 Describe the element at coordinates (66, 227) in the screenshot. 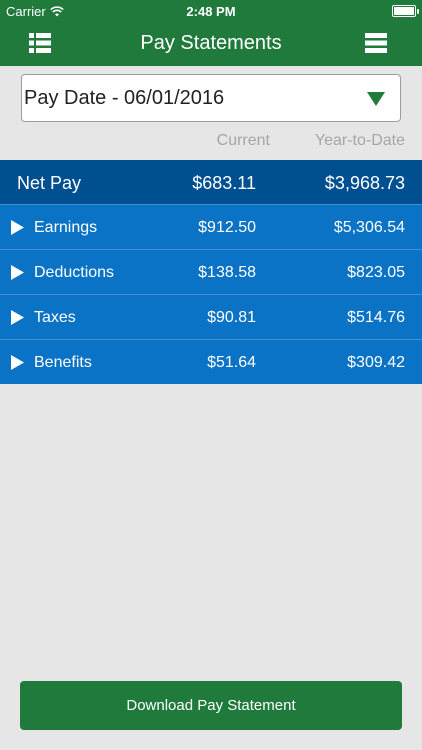

I see `earnings-label: Earnings` at that location.